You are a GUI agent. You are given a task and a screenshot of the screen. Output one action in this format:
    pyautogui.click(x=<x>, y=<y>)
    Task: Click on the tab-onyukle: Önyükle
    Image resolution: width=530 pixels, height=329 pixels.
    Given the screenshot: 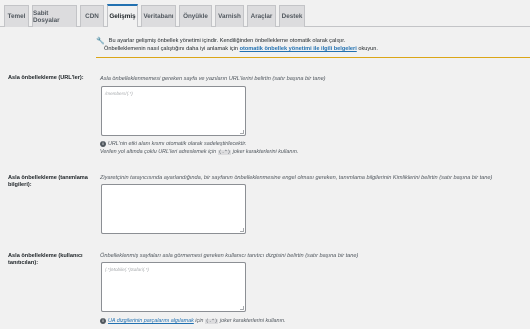 What is the action you would take?
    pyautogui.click(x=195, y=16)
    